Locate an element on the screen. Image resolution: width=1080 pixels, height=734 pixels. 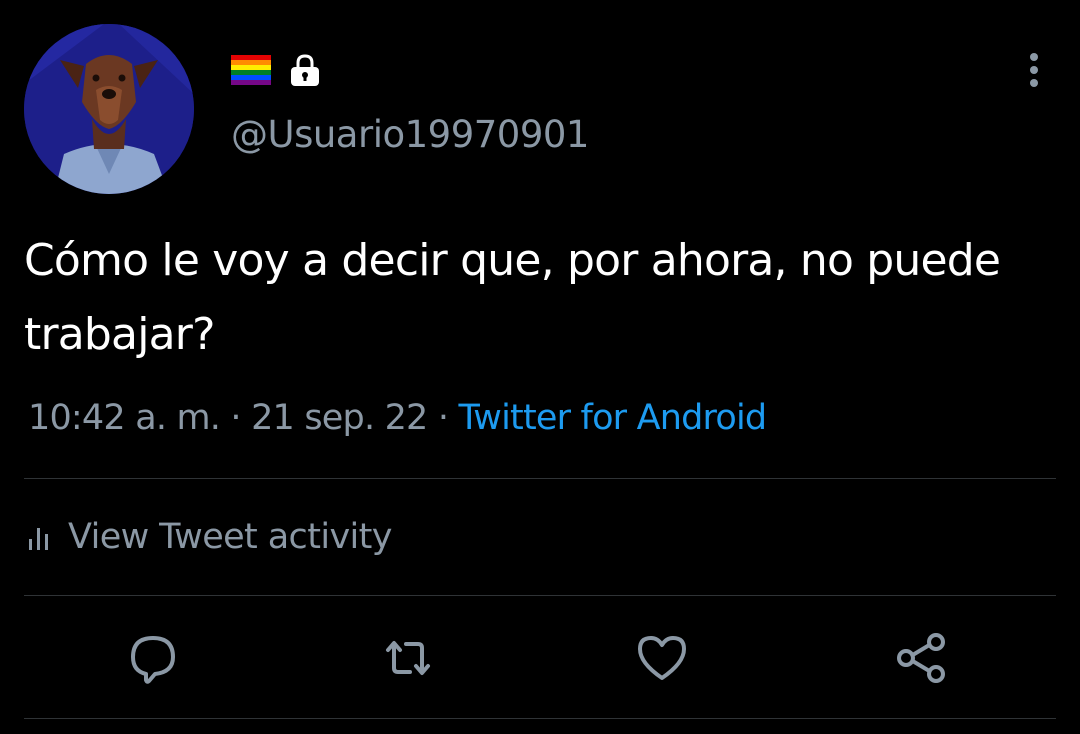
author-name-row is located at coordinates (277, 70).